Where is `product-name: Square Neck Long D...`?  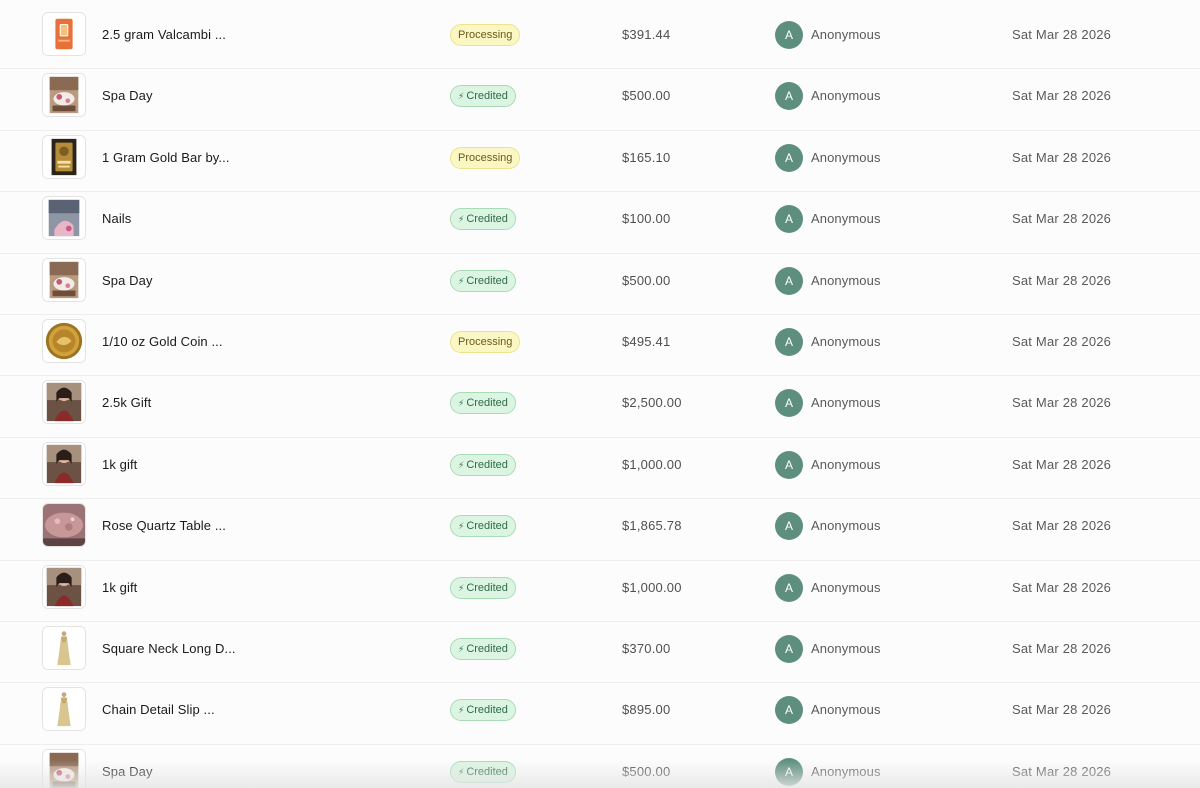
product-name: Square Neck Long D... is located at coordinates (169, 648).